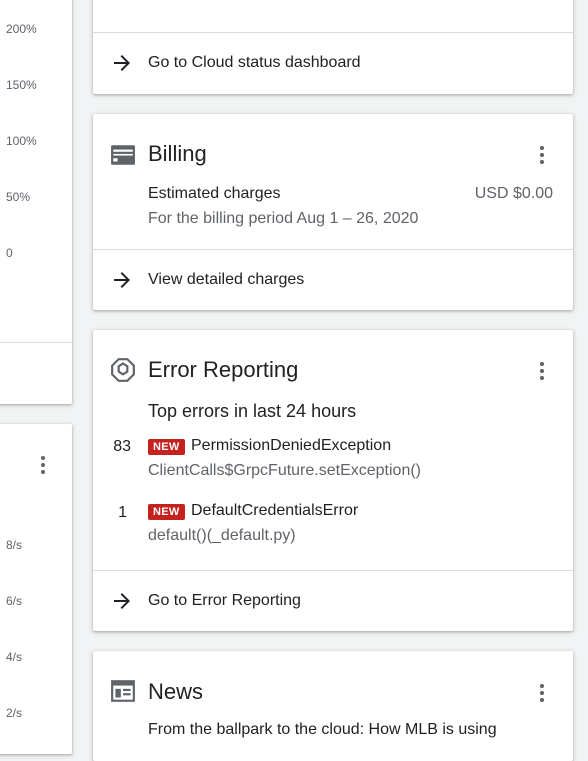 The height and width of the screenshot is (761, 588). What do you see at coordinates (226, 279) in the screenshot?
I see `link-label: View detailed charges` at bounding box center [226, 279].